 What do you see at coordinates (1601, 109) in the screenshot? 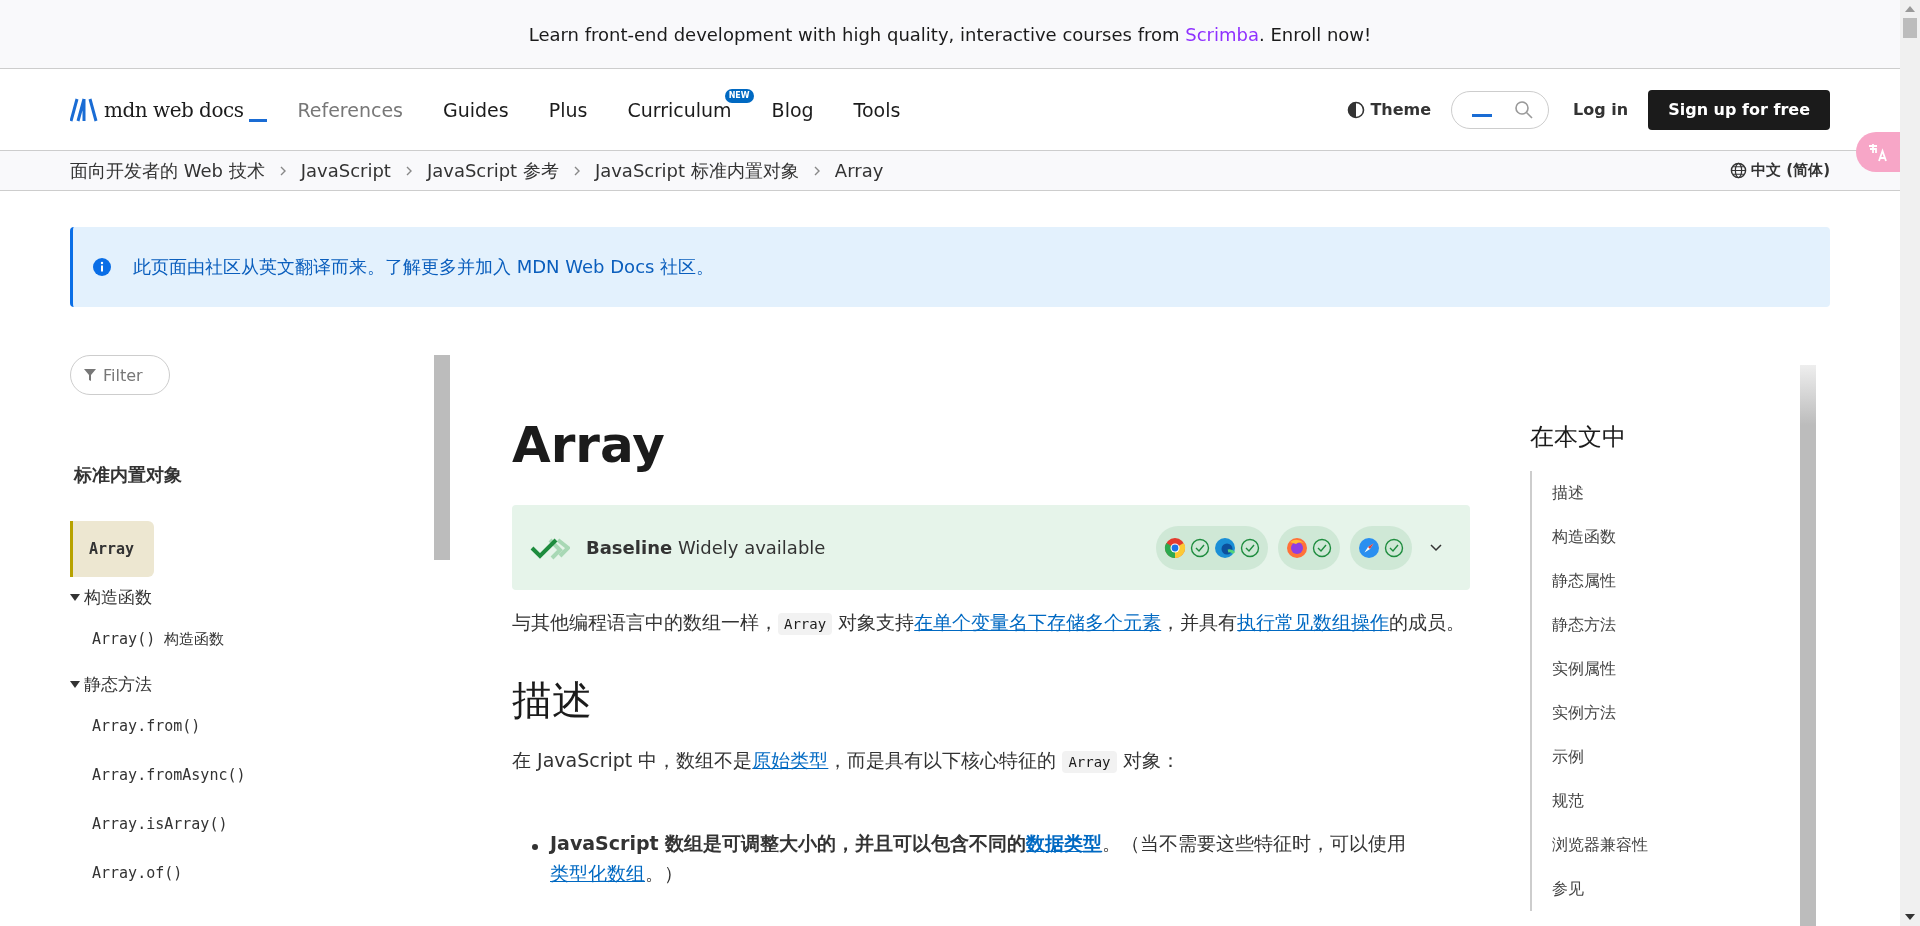
I see `login-link: Log in` at bounding box center [1601, 109].